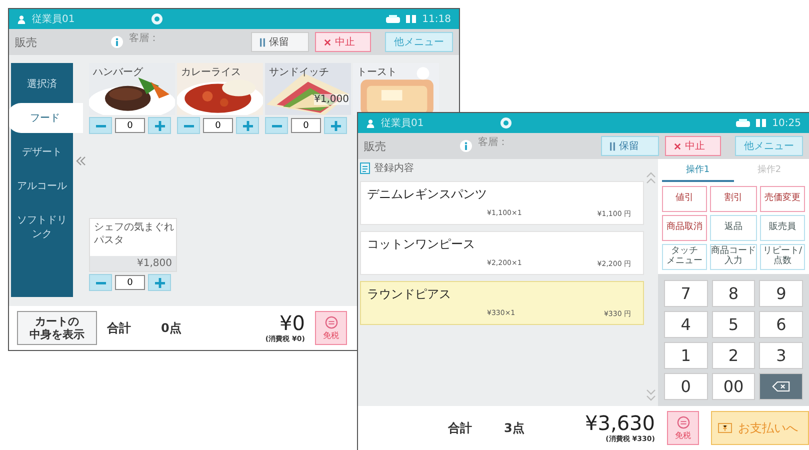  Describe the element at coordinates (686, 386) in the screenshot. I see `keypad-key: 0` at that location.